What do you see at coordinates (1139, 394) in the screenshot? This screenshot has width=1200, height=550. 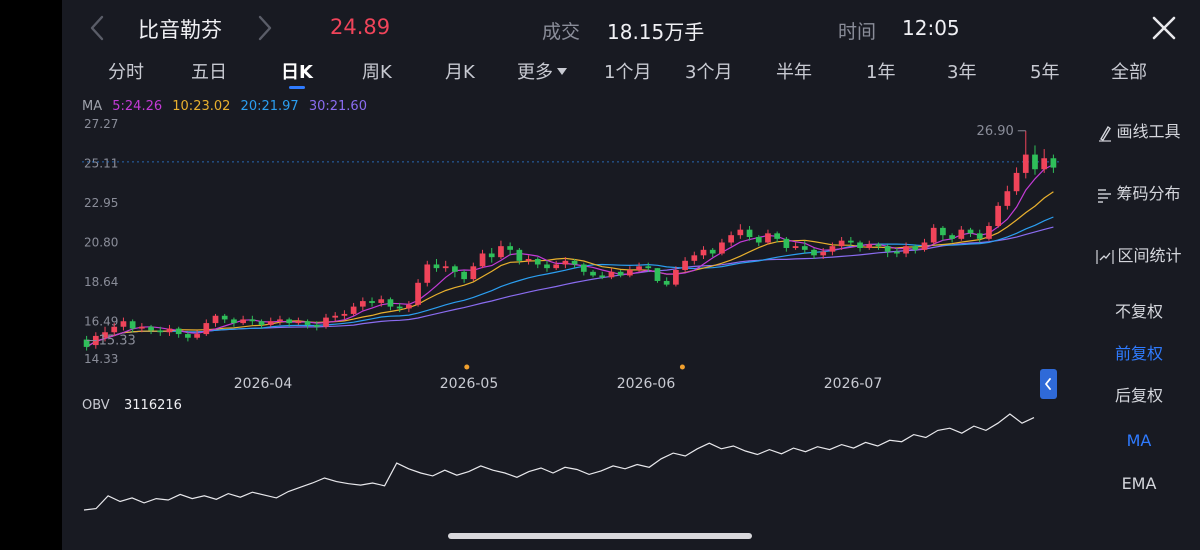 I see `backward-adjust-option: 后复权` at bounding box center [1139, 394].